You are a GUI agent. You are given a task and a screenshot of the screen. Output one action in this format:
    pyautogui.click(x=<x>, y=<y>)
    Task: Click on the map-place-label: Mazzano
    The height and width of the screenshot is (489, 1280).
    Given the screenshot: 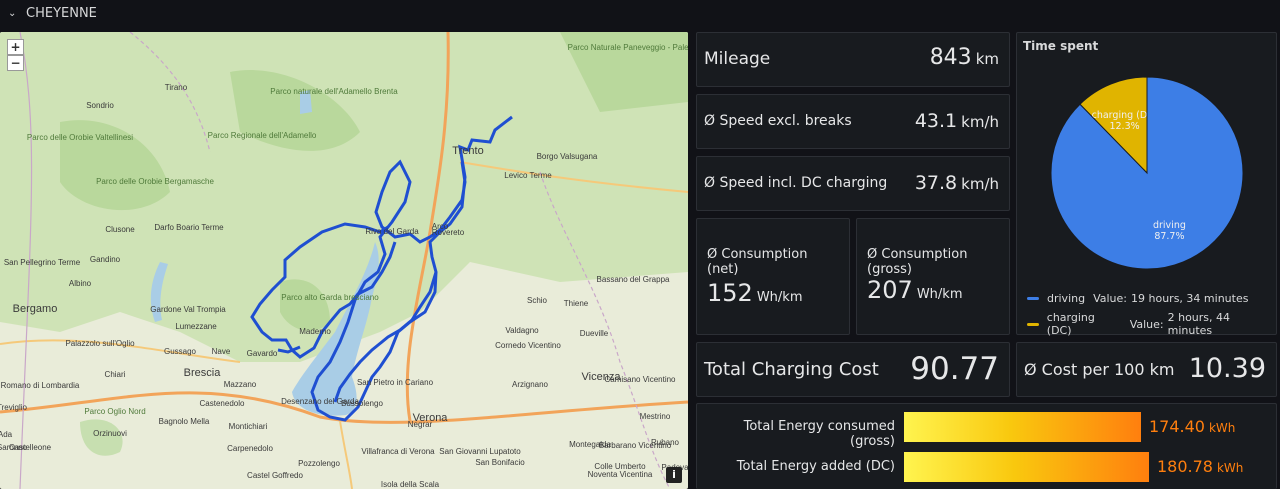 What is the action you would take?
    pyautogui.click(x=240, y=384)
    